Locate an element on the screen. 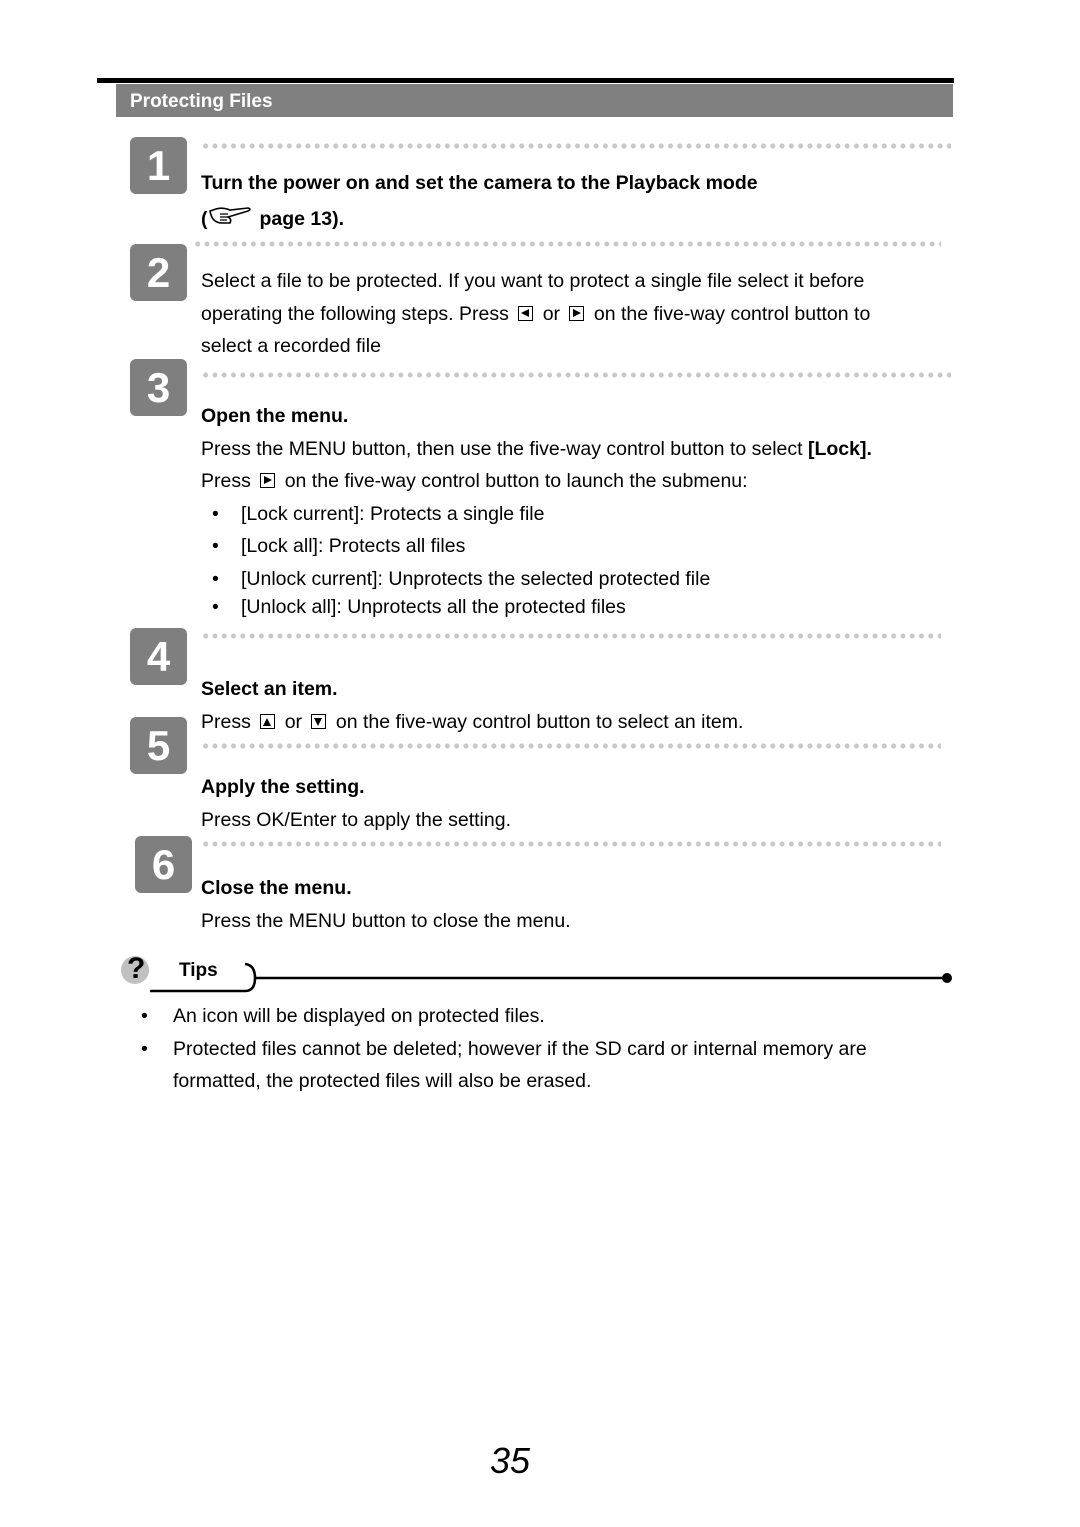 This screenshot has height=1527, width=1080. step-4-heading: Select an item. is located at coordinates (269, 689).